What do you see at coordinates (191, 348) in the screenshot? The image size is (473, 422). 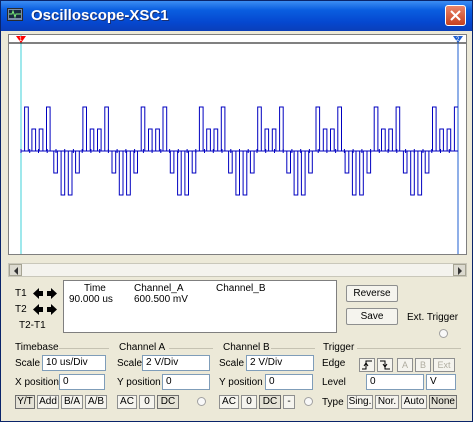 I see `channel-a-group-line` at bounding box center [191, 348].